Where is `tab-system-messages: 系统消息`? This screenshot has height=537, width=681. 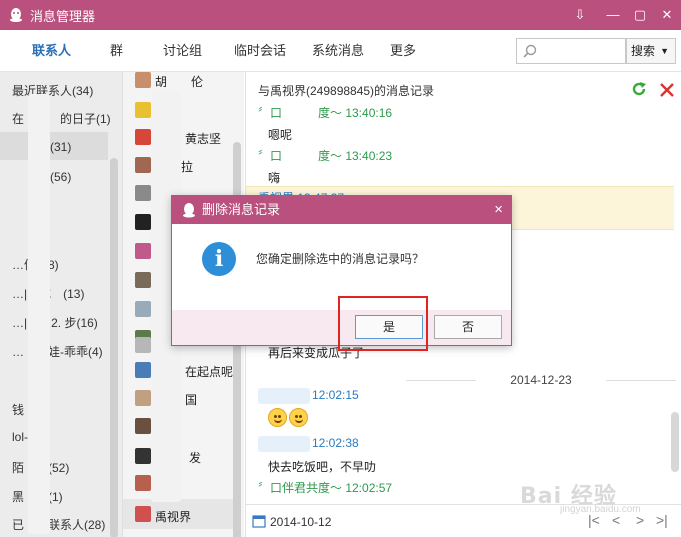
tab-system-messages: 系统消息 is located at coordinates (338, 51).